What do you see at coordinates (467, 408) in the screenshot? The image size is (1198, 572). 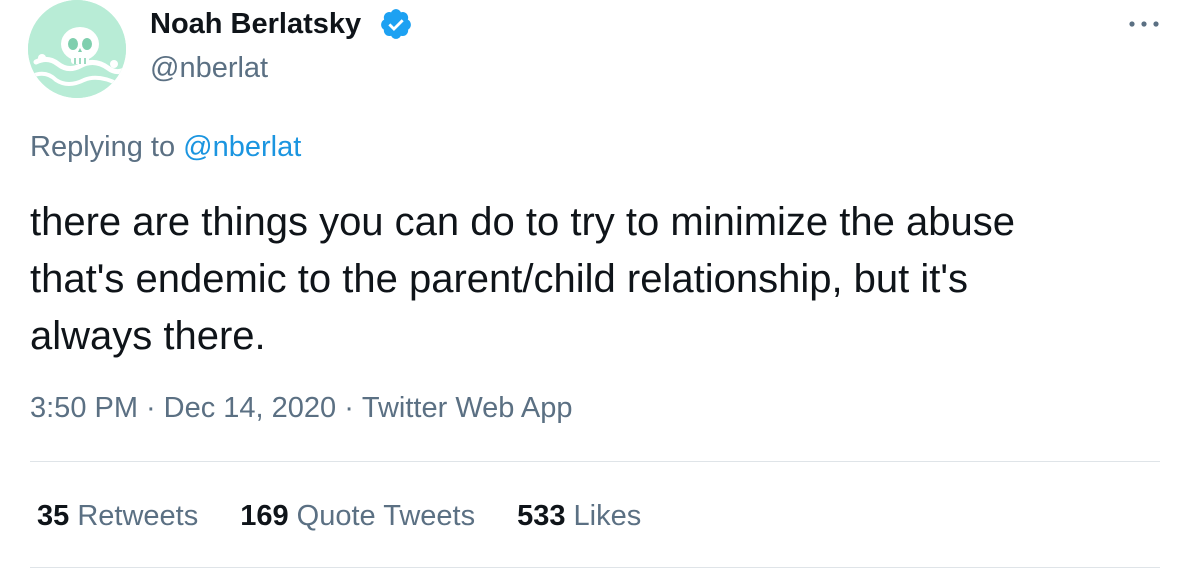 I see `tweet-source: Twitter Web App` at bounding box center [467, 408].